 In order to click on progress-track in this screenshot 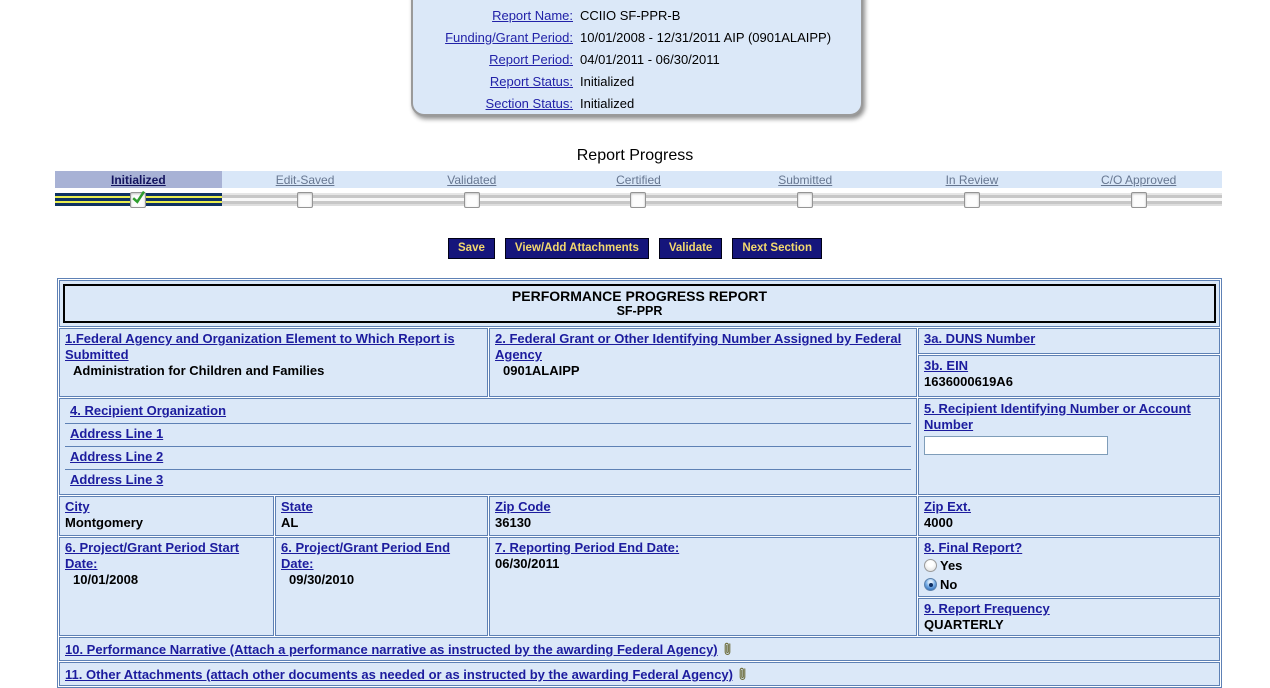, I will do `click(638, 199)`.